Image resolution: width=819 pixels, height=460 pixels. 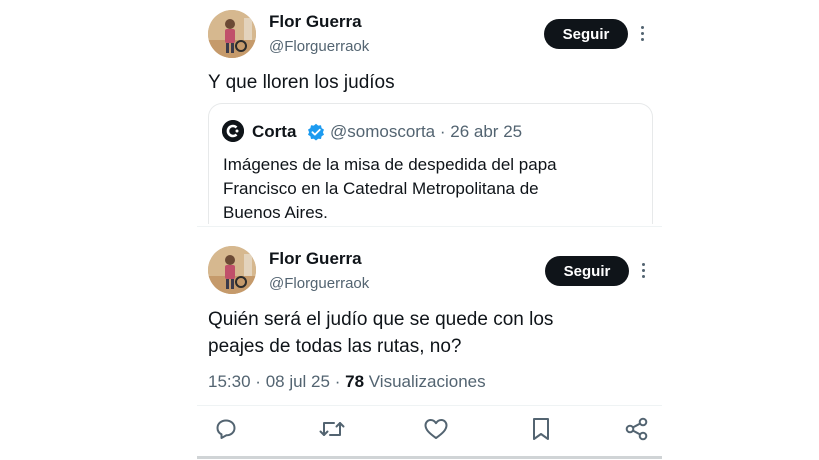 I want to click on reply-icon, so click(x=226, y=429).